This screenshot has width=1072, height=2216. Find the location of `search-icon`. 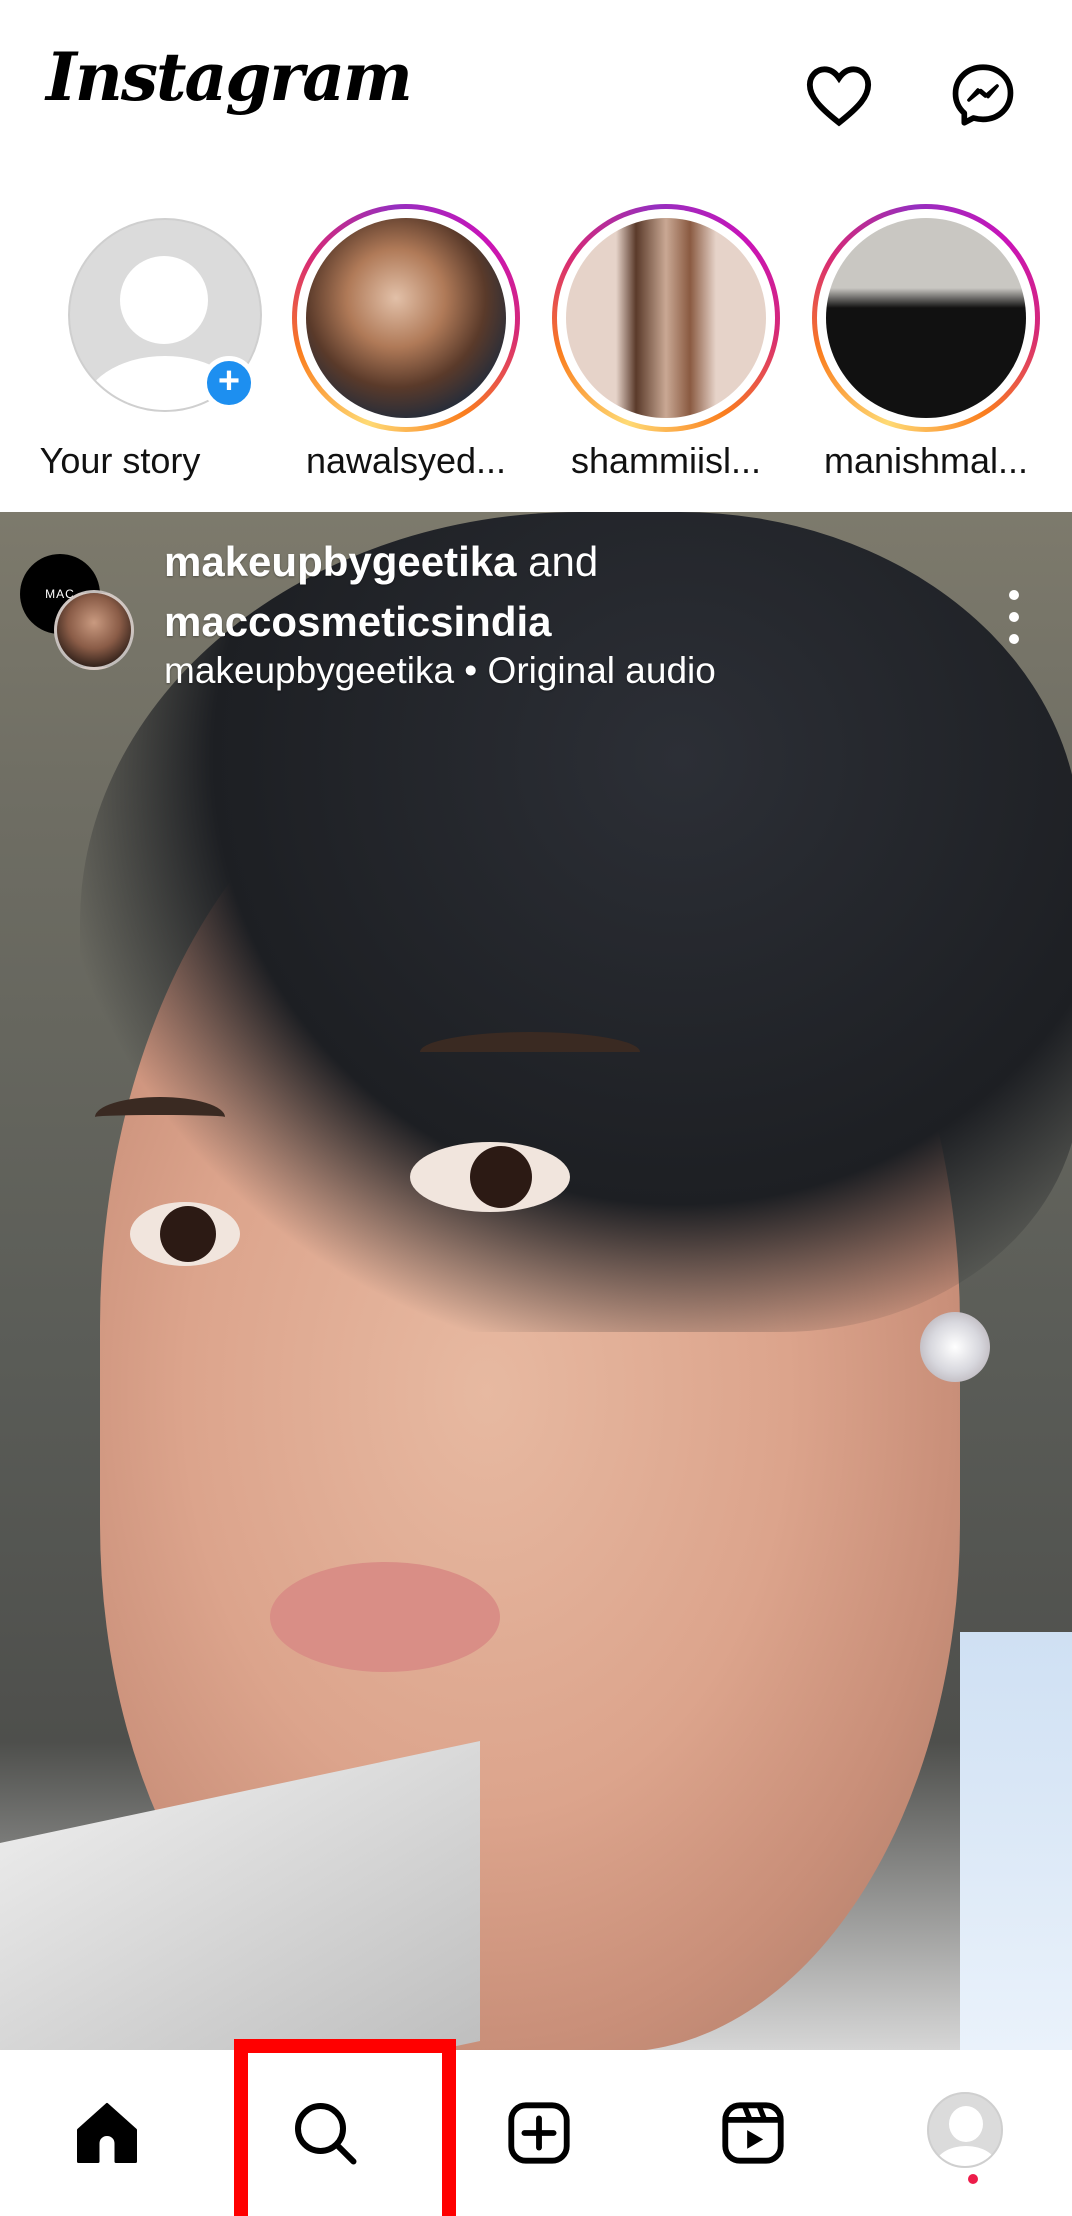

search-icon is located at coordinates (326, 2134).